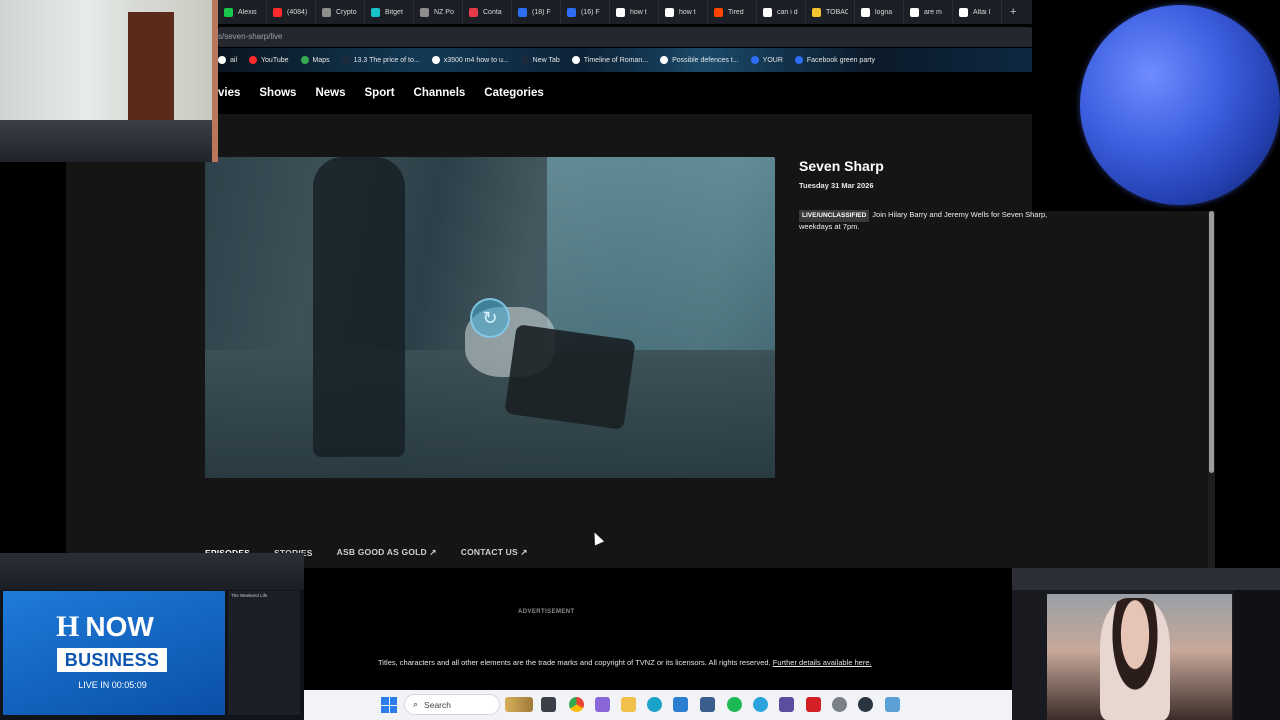  Describe the element at coordinates (734, 704) in the screenshot. I see `spotify-icon` at that location.